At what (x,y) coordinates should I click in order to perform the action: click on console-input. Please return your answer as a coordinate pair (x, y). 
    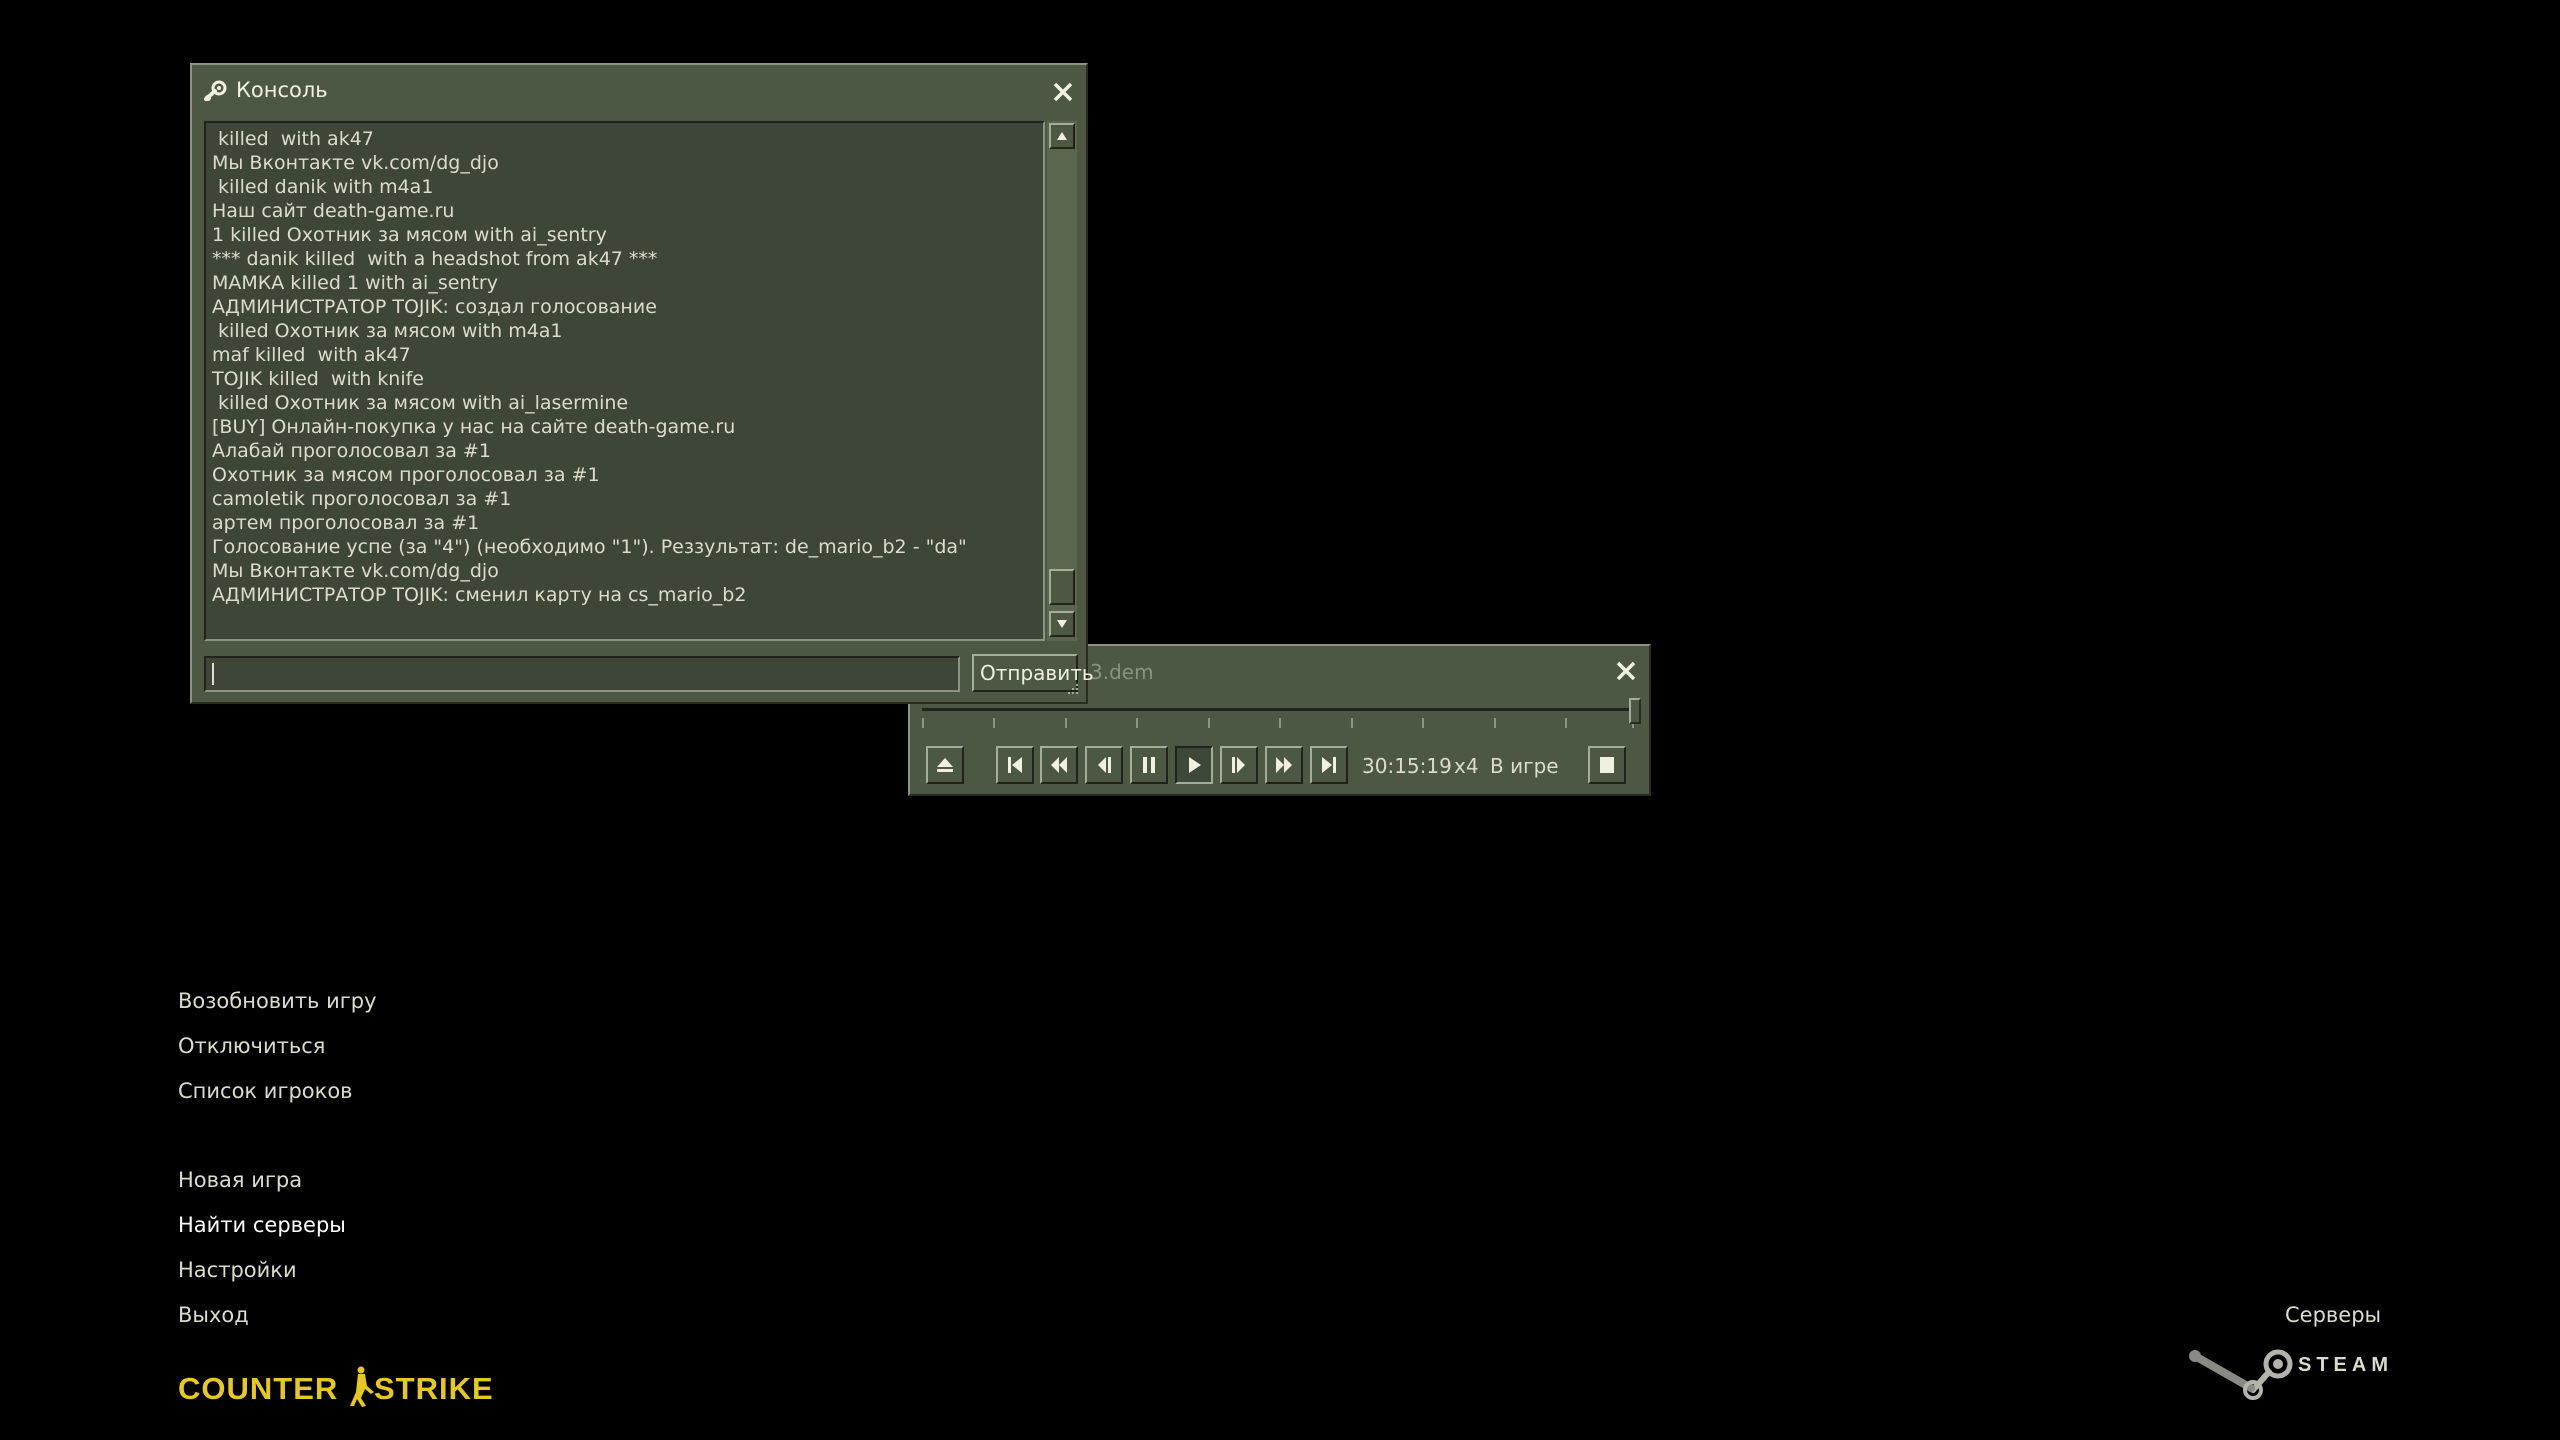
    Looking at the image, I should click on (582, 674).